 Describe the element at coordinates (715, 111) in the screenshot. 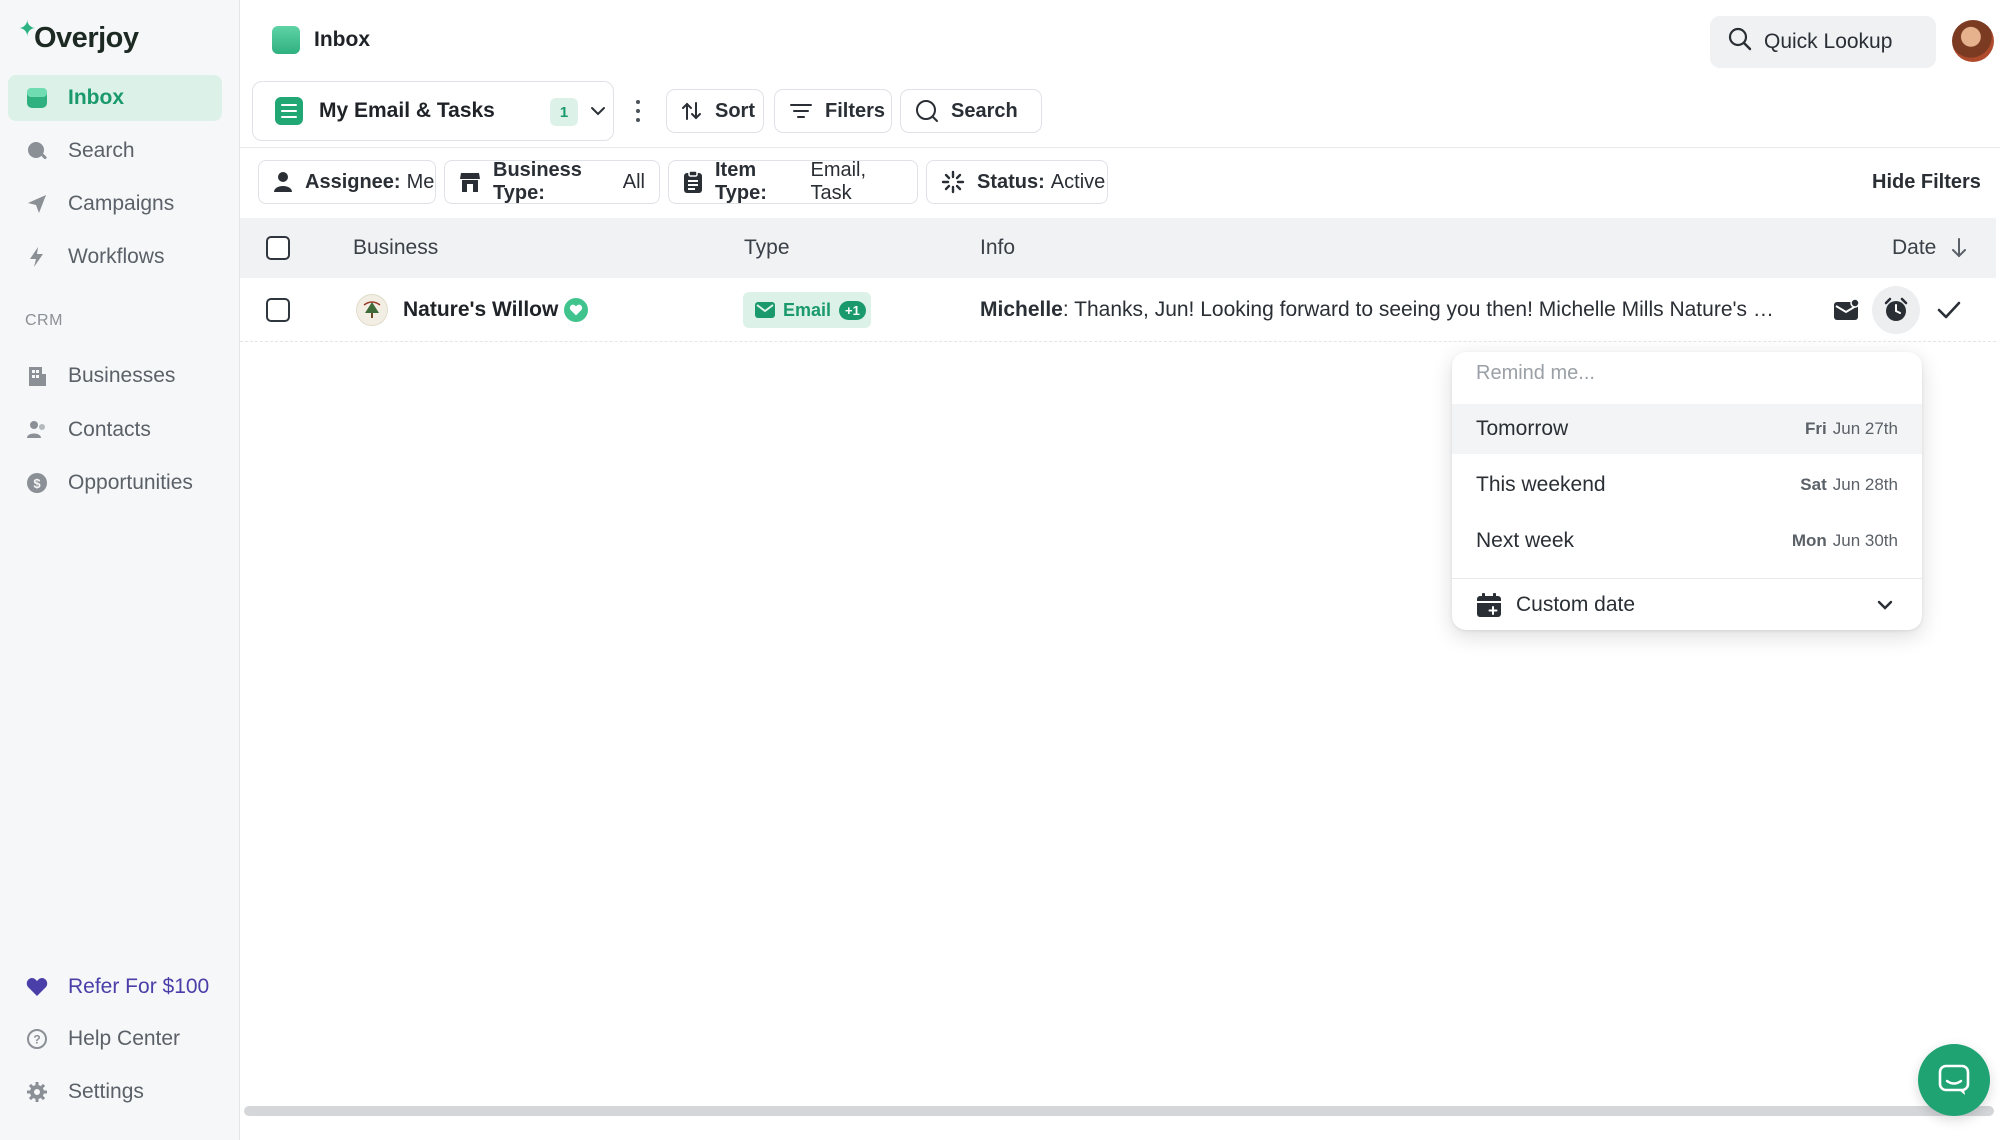

I see `sort-button: Sort` at that location.